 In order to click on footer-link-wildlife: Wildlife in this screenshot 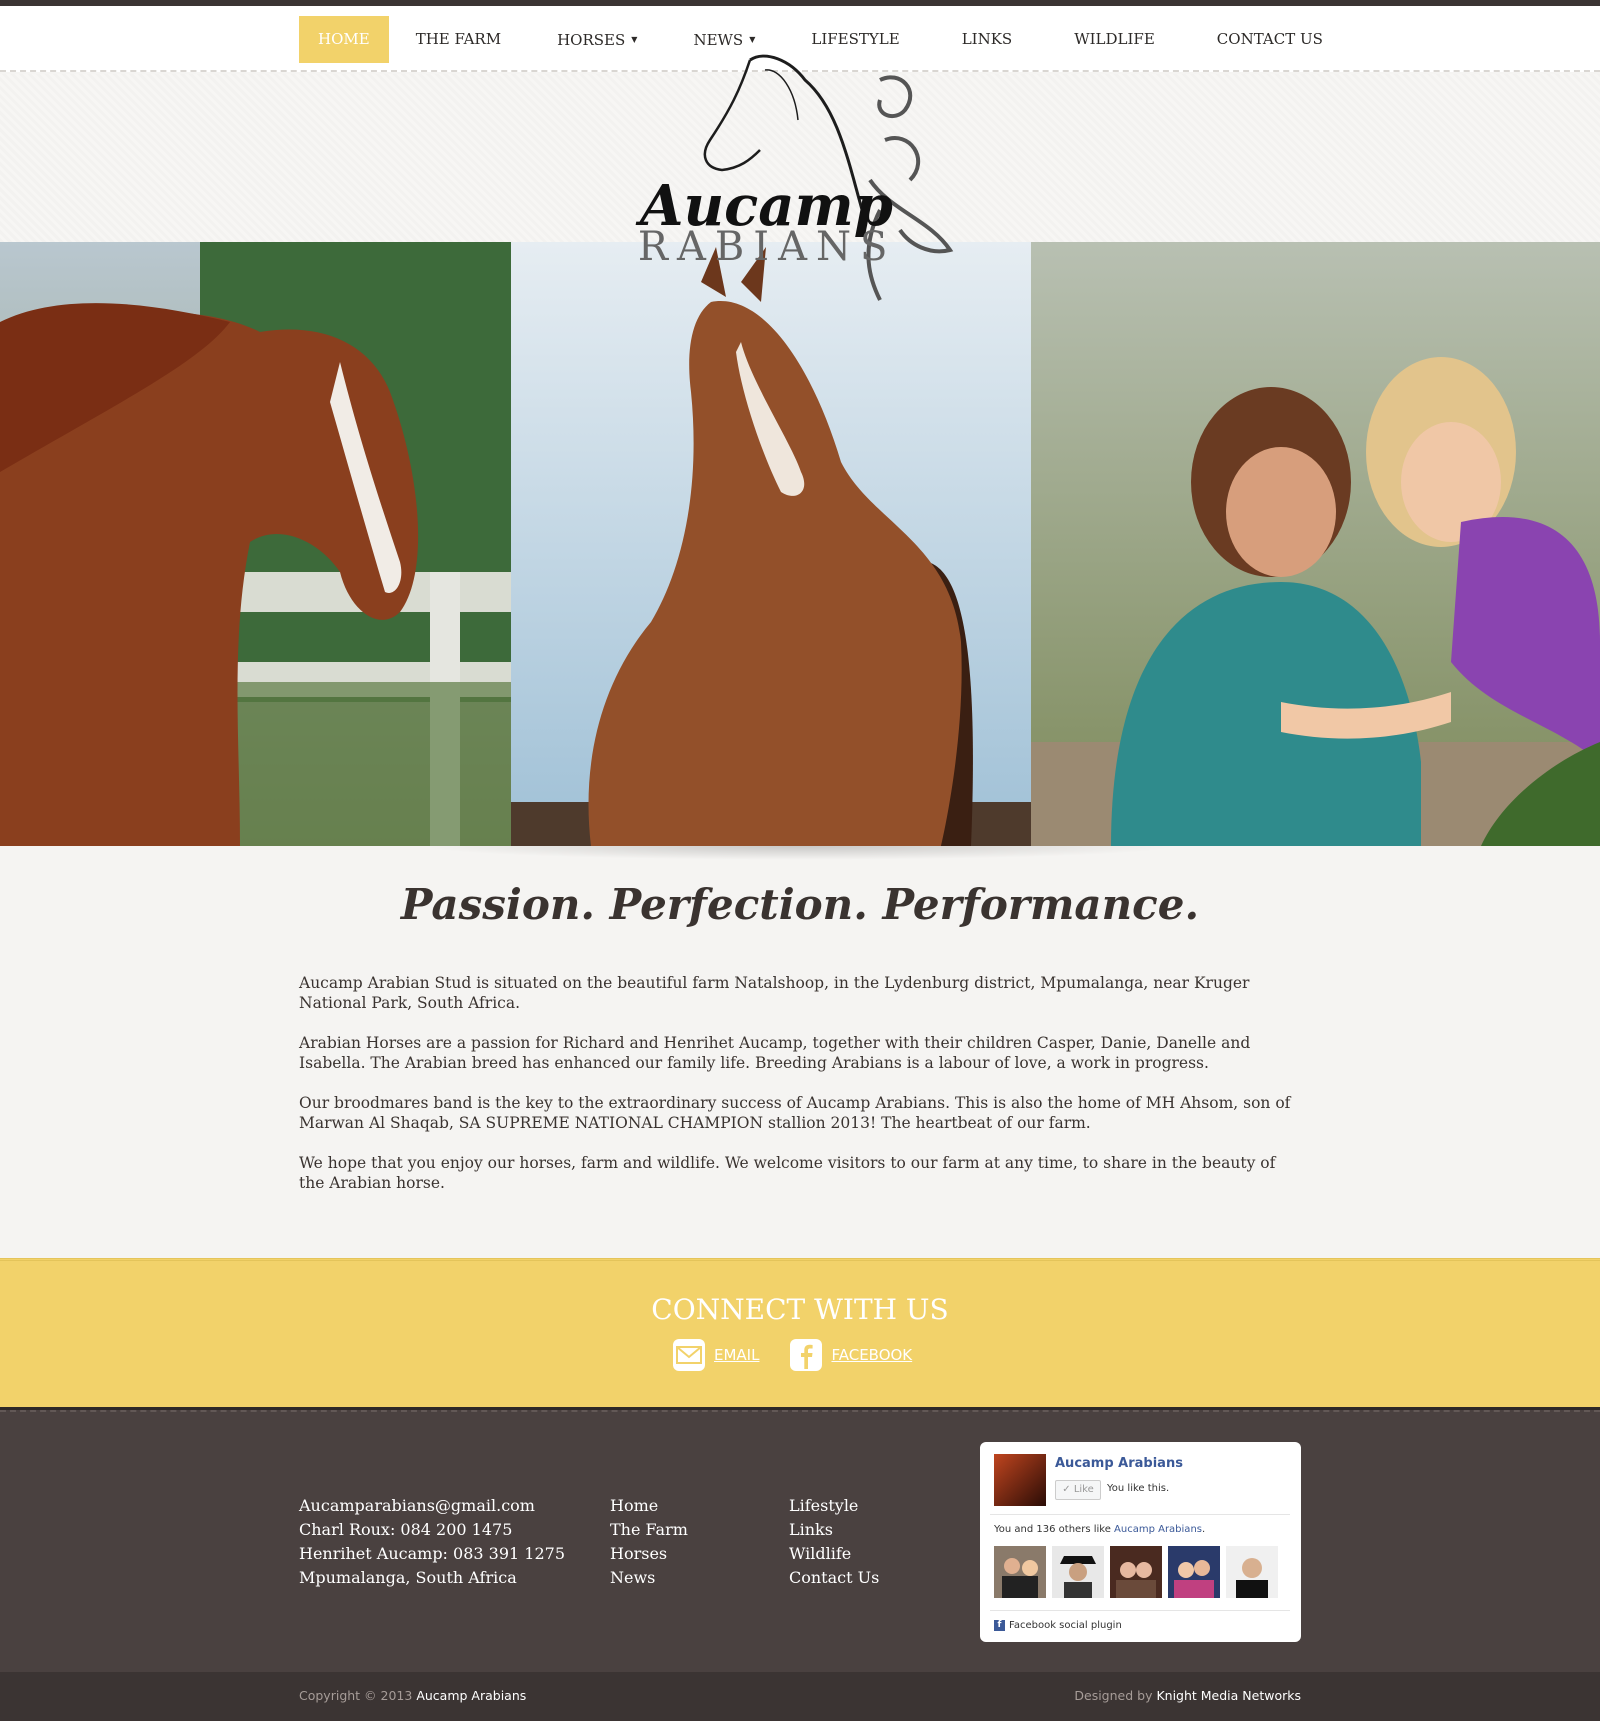, I will do `click(834, 1554)`.